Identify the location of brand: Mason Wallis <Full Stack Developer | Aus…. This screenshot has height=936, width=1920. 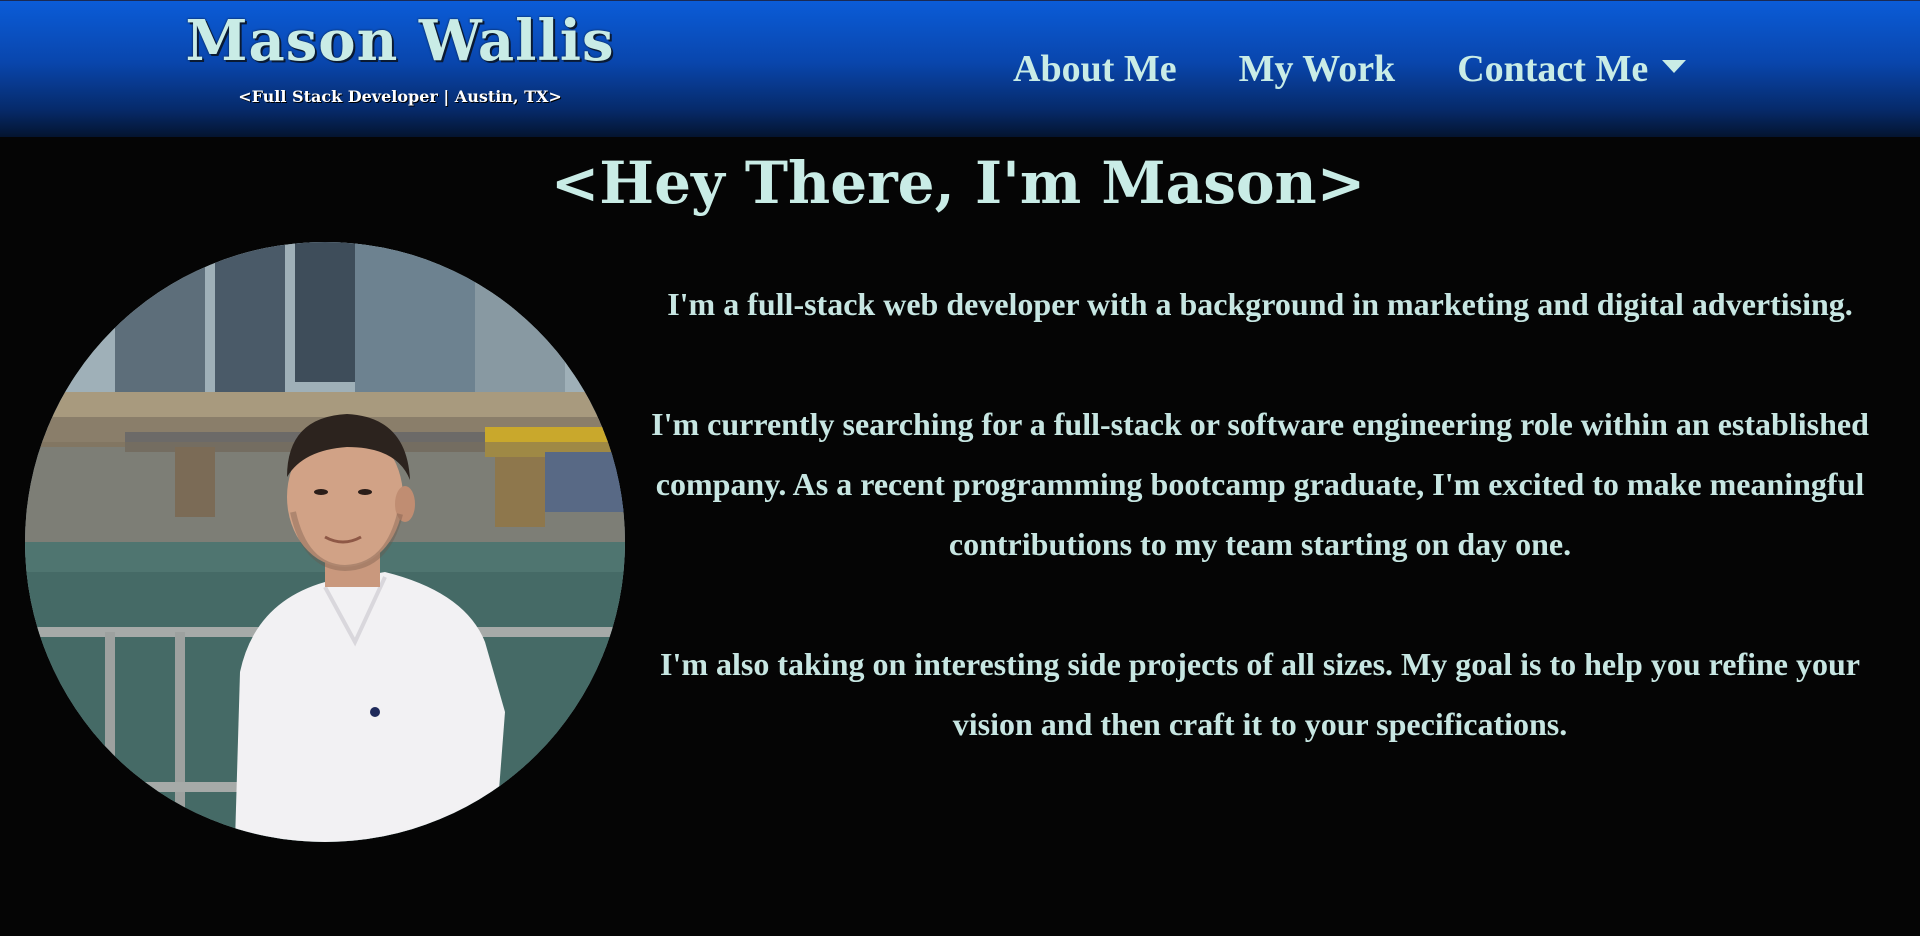
(400, 55).